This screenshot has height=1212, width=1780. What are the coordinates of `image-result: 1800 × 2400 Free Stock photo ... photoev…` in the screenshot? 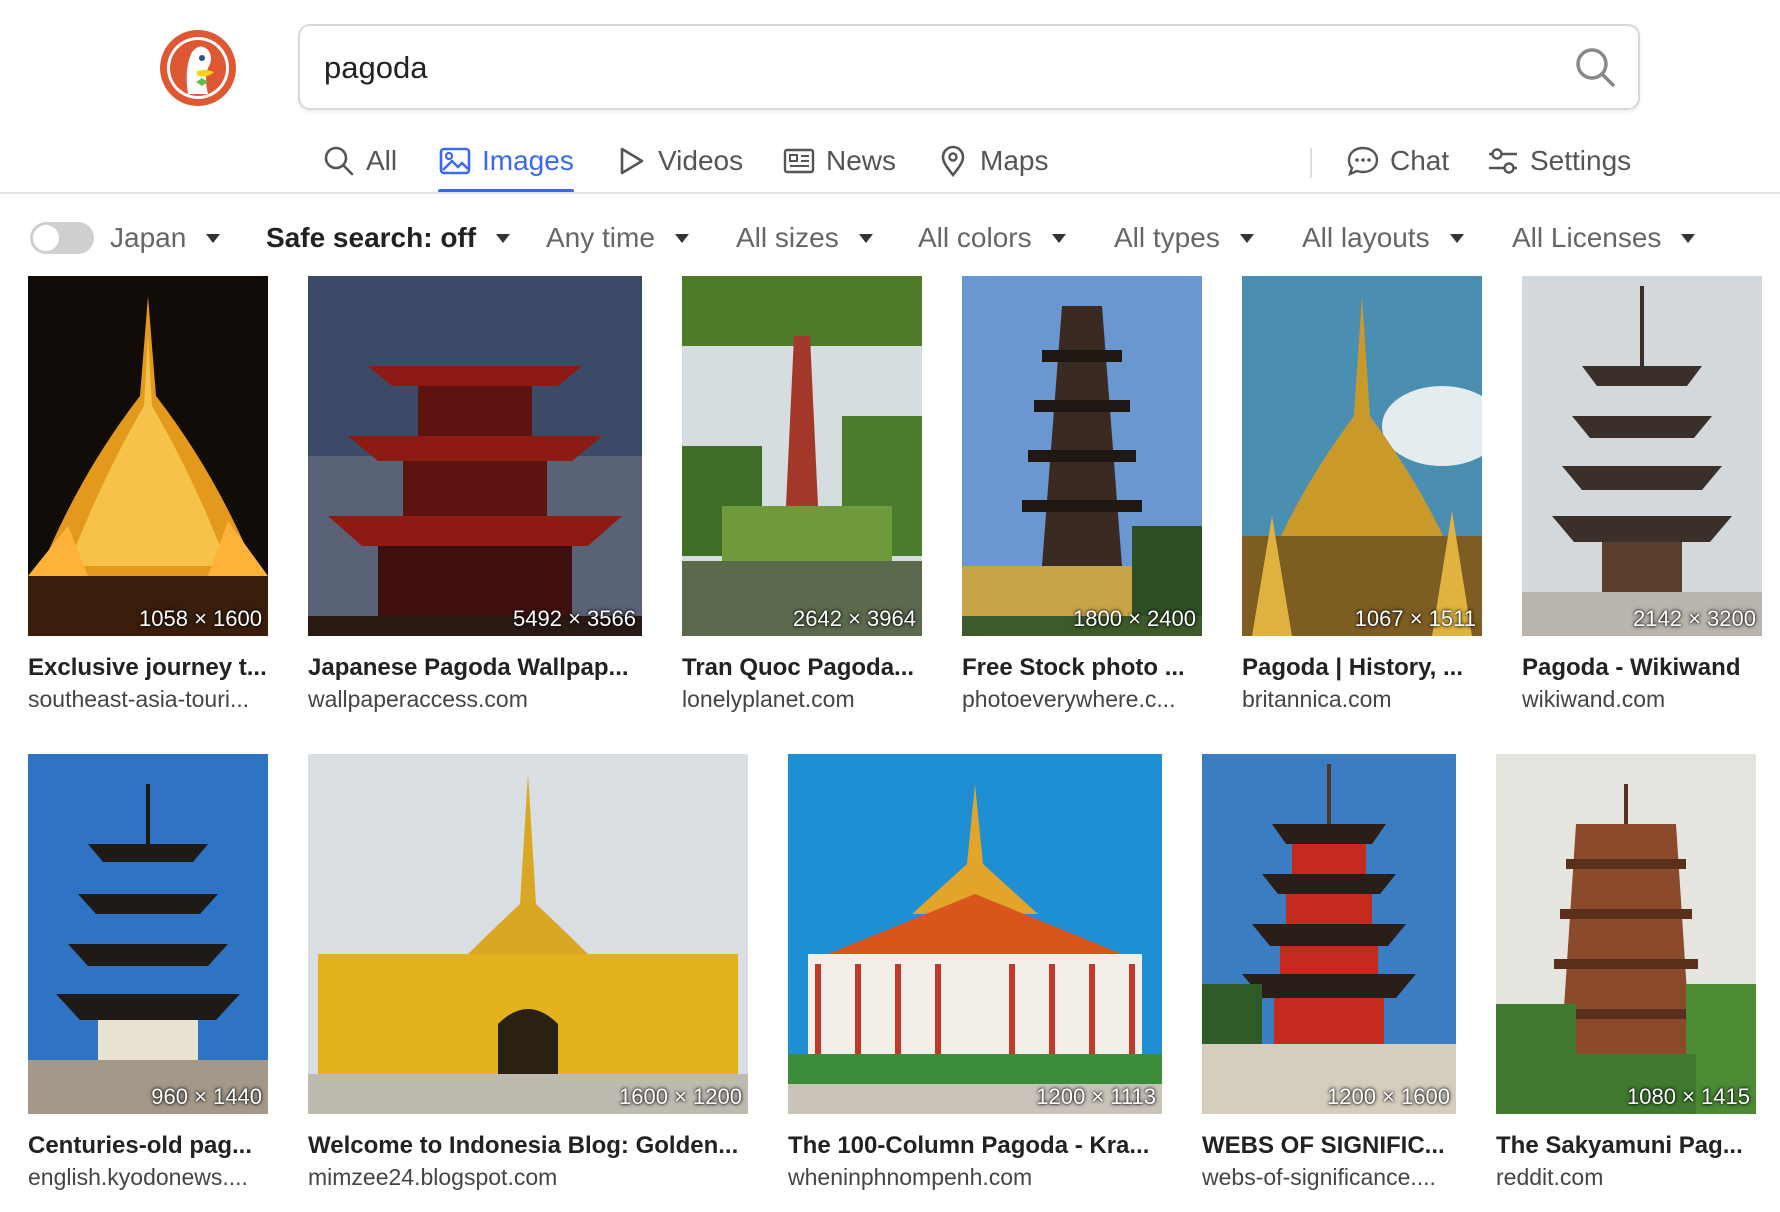 It's located at (1082, 496).